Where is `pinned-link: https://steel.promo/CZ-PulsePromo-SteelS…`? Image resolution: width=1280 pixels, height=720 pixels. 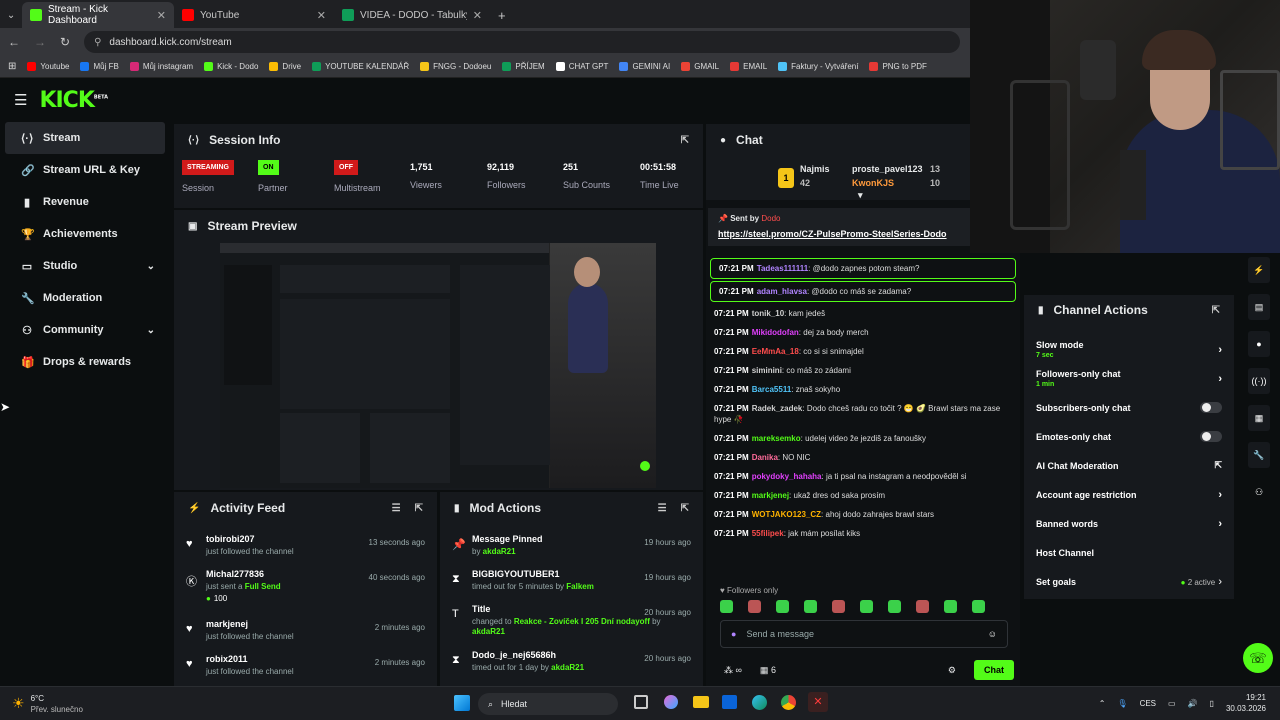
pinned-link: https://steel.promo/CZ-PulsePromo-SteelS… is located at coordinates (863, 234).